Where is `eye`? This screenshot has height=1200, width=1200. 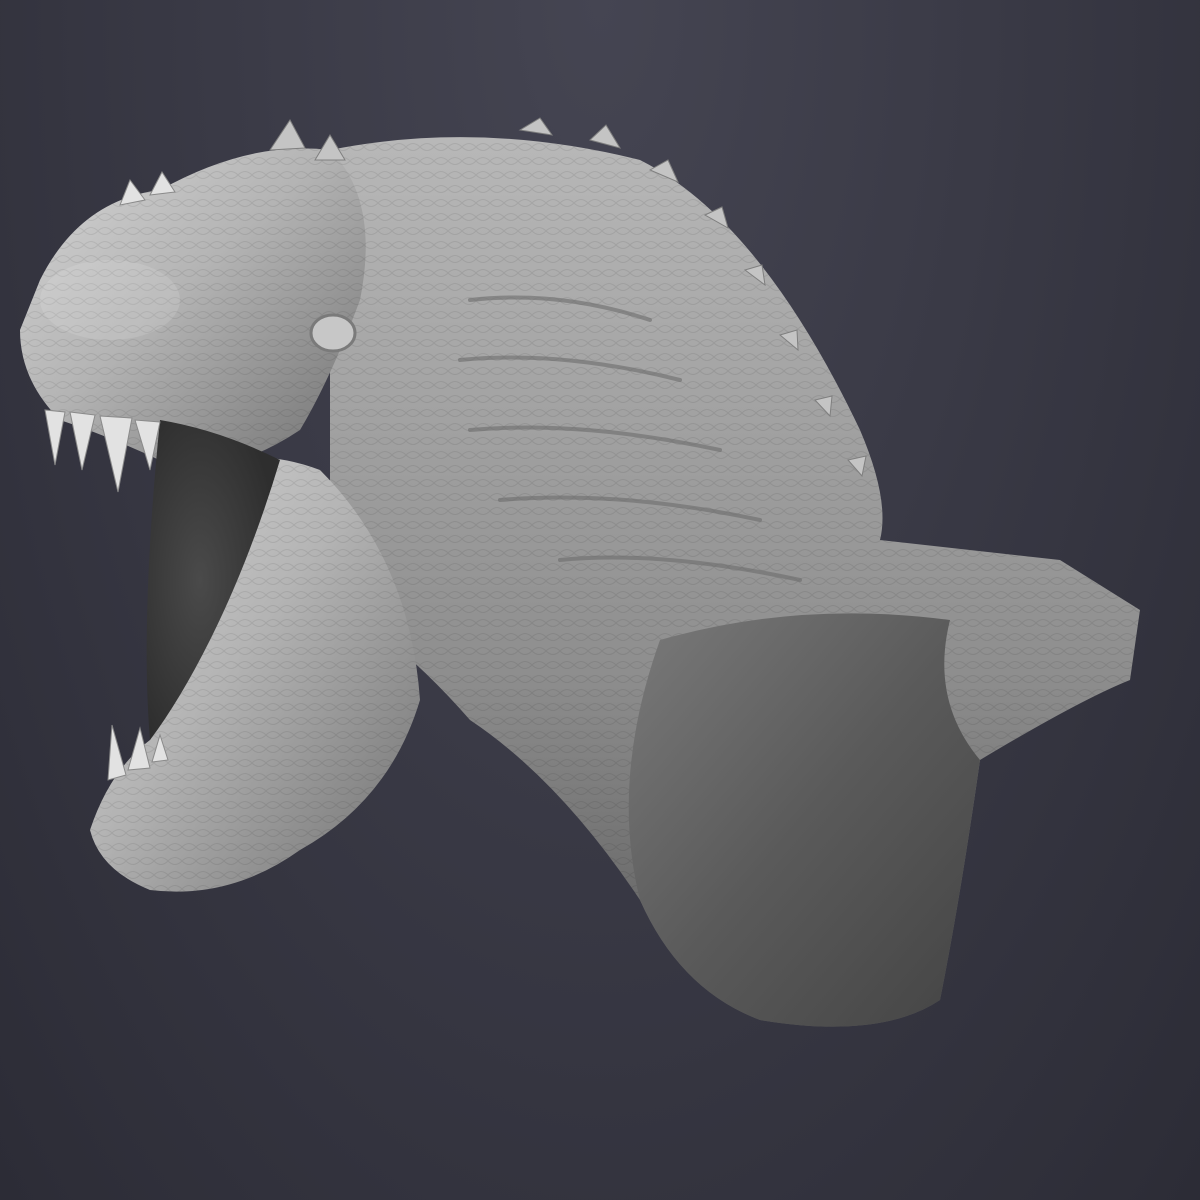 eye is located at coordinates (333, 333).